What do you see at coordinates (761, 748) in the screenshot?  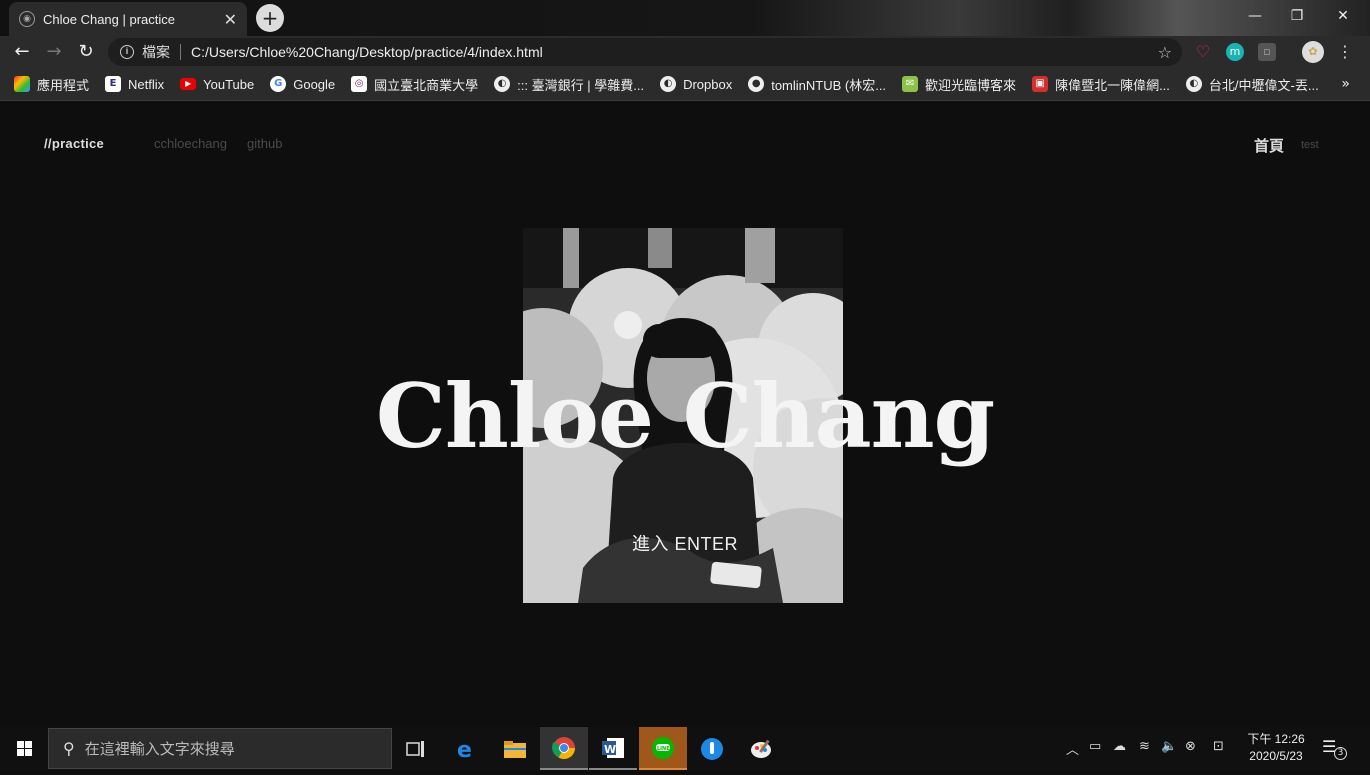 I see `paint-app-icon` at bounding box center [761, 748].